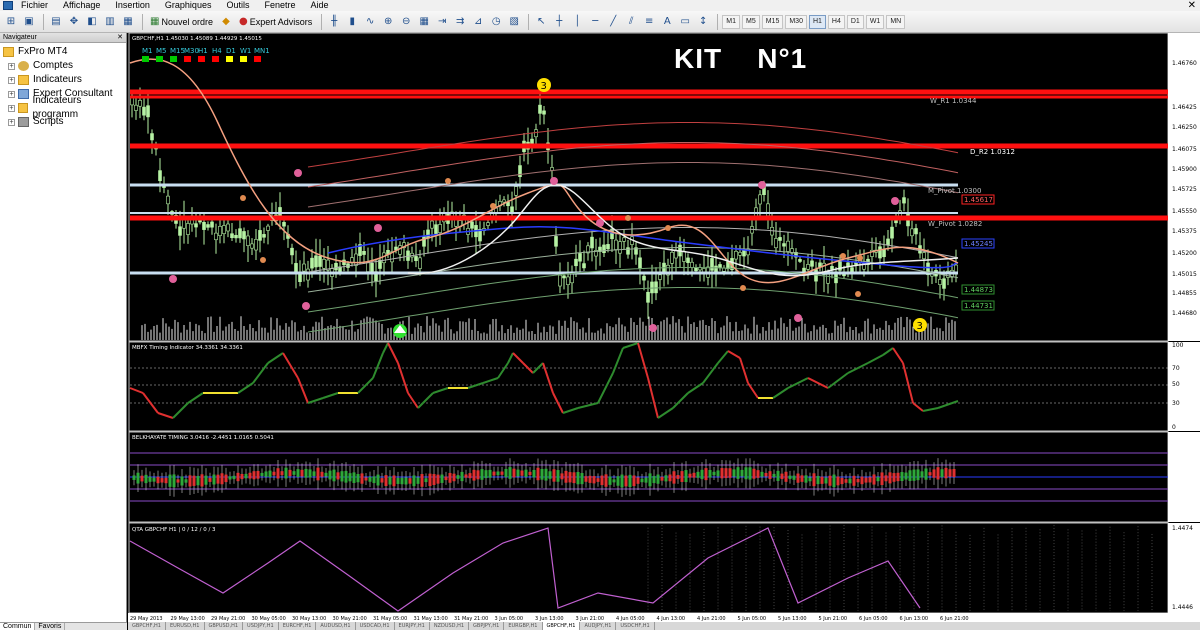  Describe the element at coordinates (320, 5) in the screenshot. I see `menu-aide: Aide` at that location.